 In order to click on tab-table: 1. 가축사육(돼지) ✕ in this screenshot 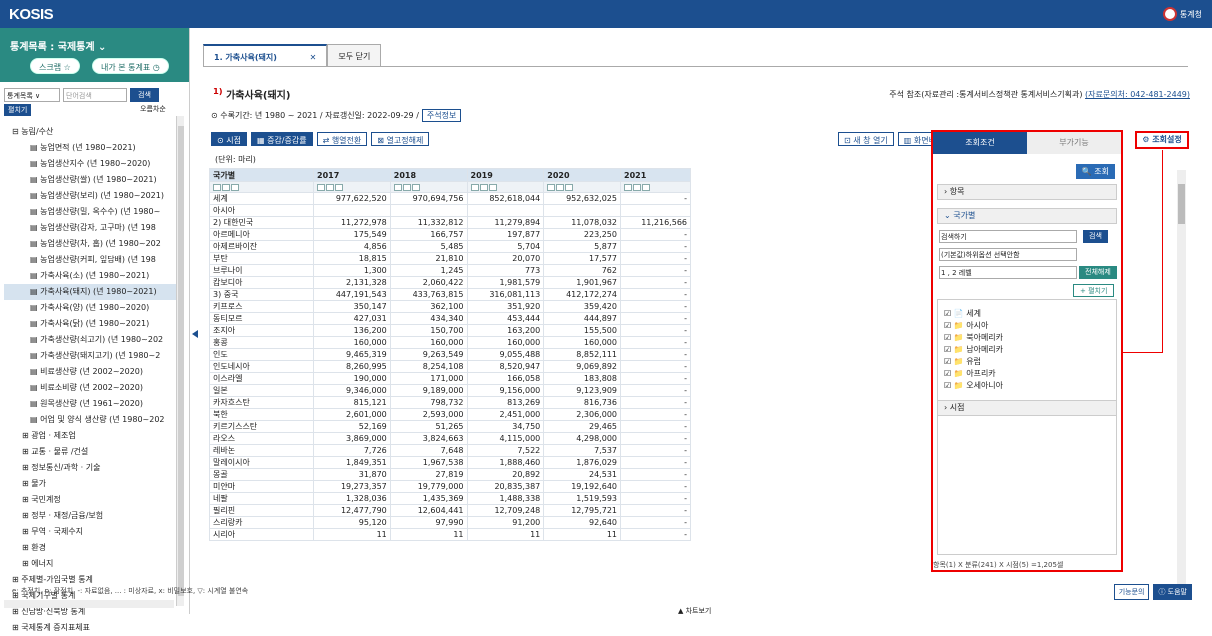, I will do `click(265, 55)`.